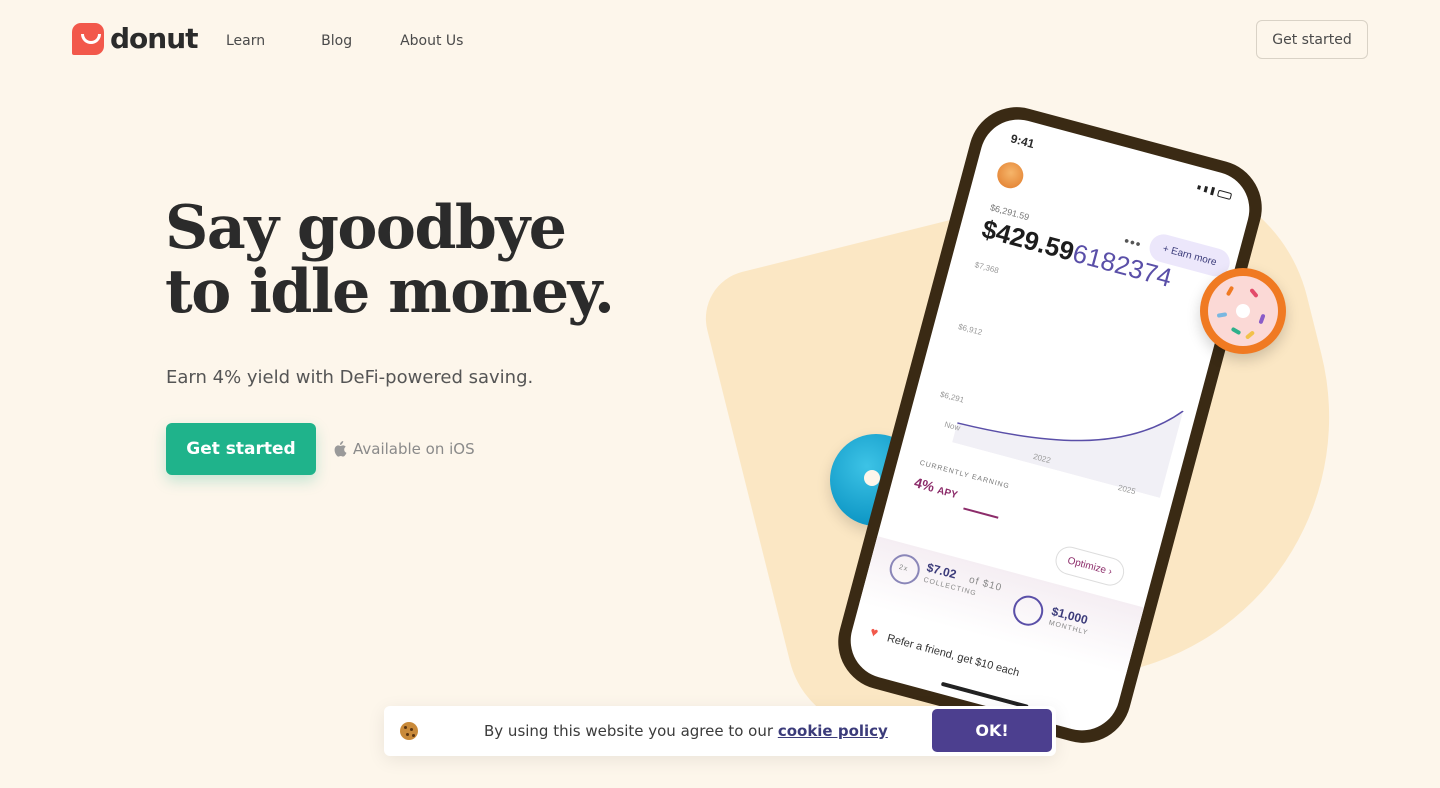 Image resolution: width=1440 pixels, height=788 pixels. I want to click on phone-time: 9:41, so click(1022, 141).